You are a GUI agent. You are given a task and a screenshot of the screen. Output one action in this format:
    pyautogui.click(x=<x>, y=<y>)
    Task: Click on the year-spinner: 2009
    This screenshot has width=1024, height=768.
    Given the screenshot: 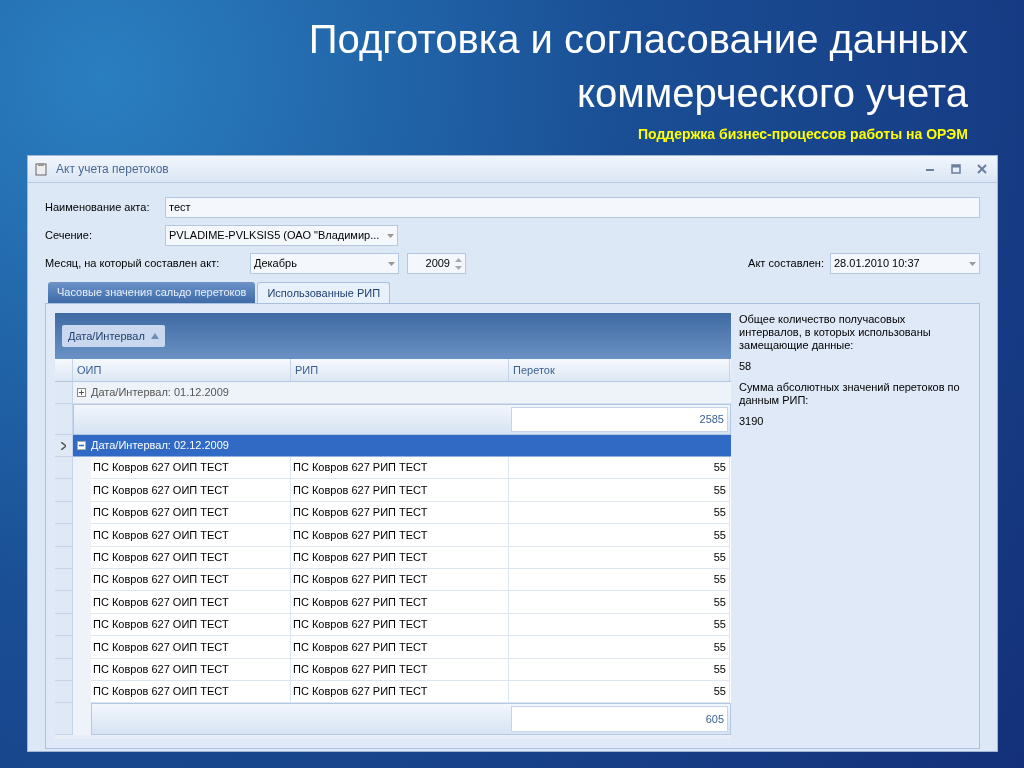 What is the action you would take?
    pyautogui.click(x=436, y=263)
    